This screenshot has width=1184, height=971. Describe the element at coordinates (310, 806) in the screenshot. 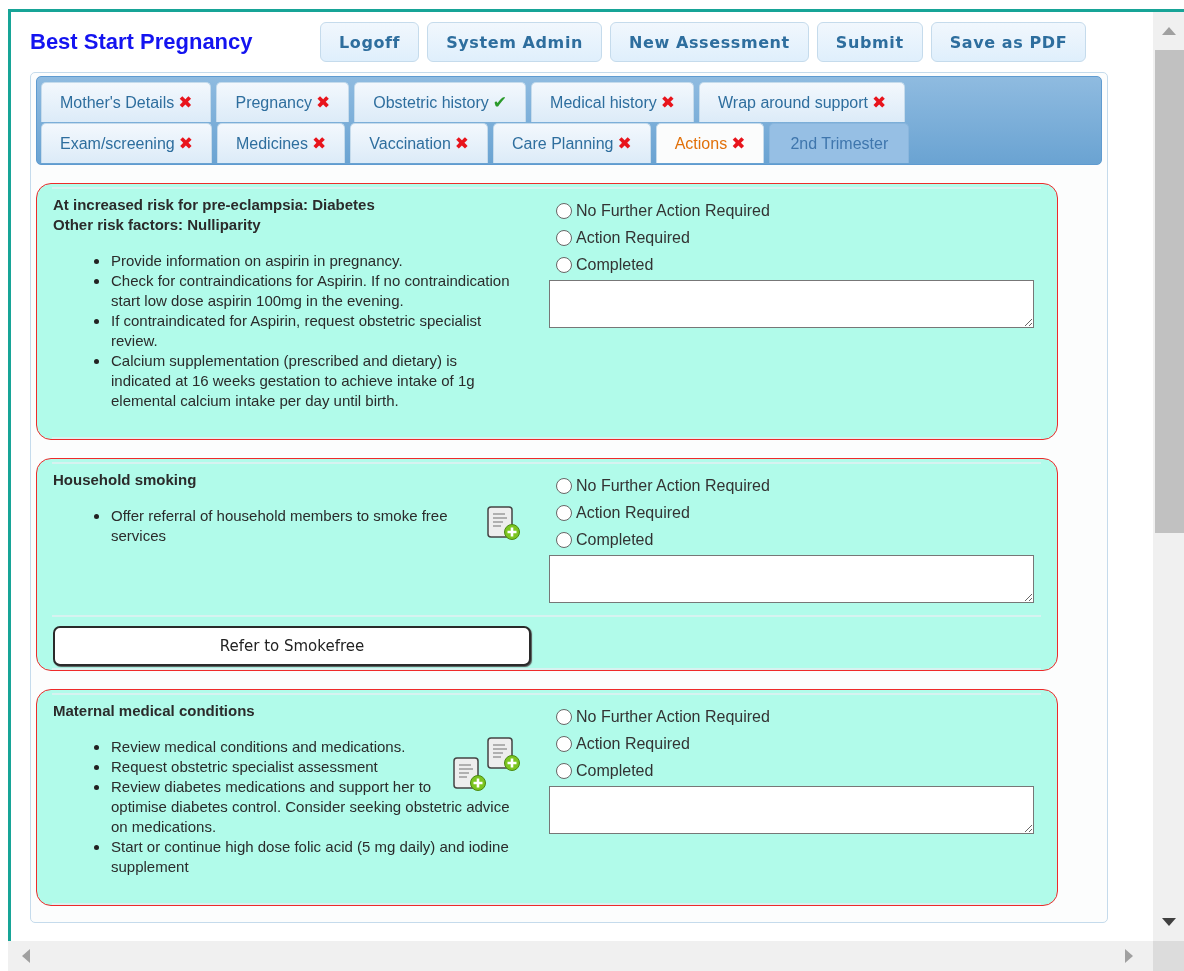

I see `bullet-text: Review diabetes medications and support her to optimise diabetes control. Consider seeking obstetric advice on medications.` at that location.